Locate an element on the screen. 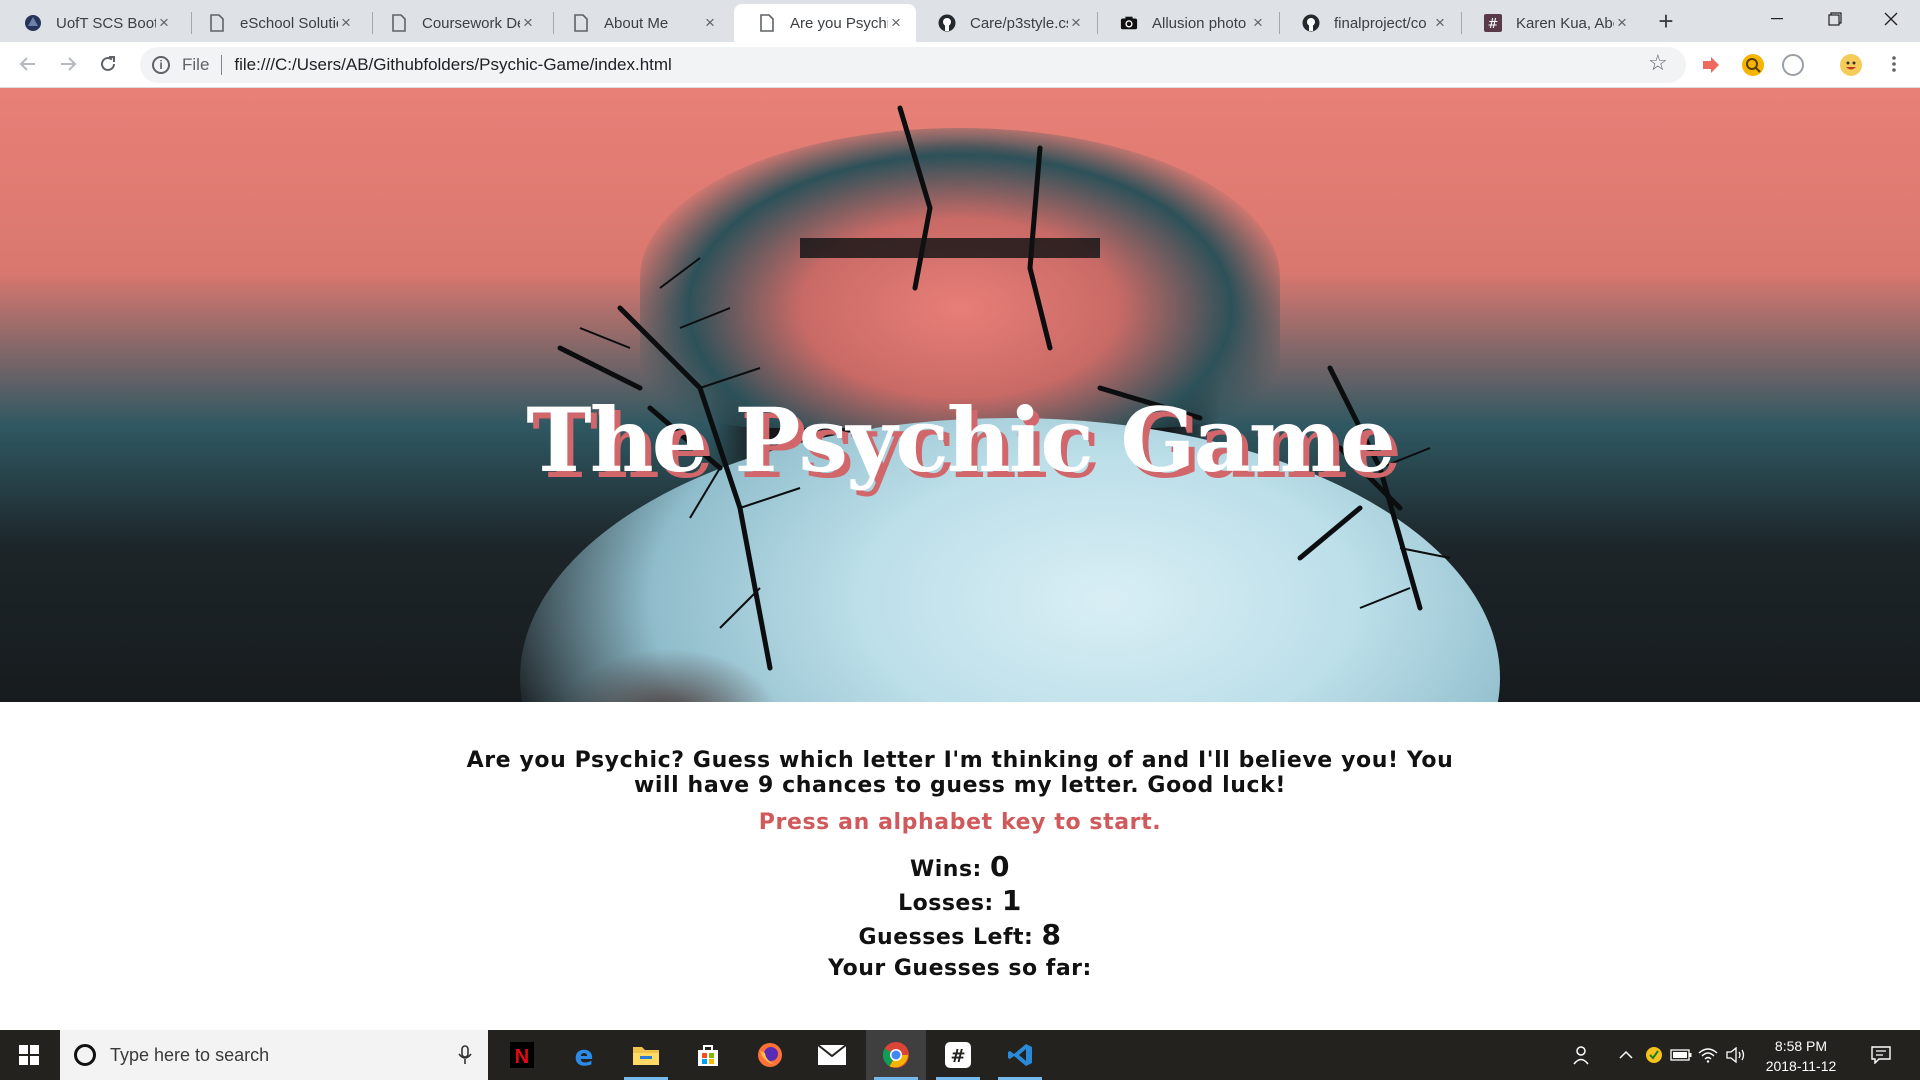  tab-title: About Me is located at coordinates (636, 23).